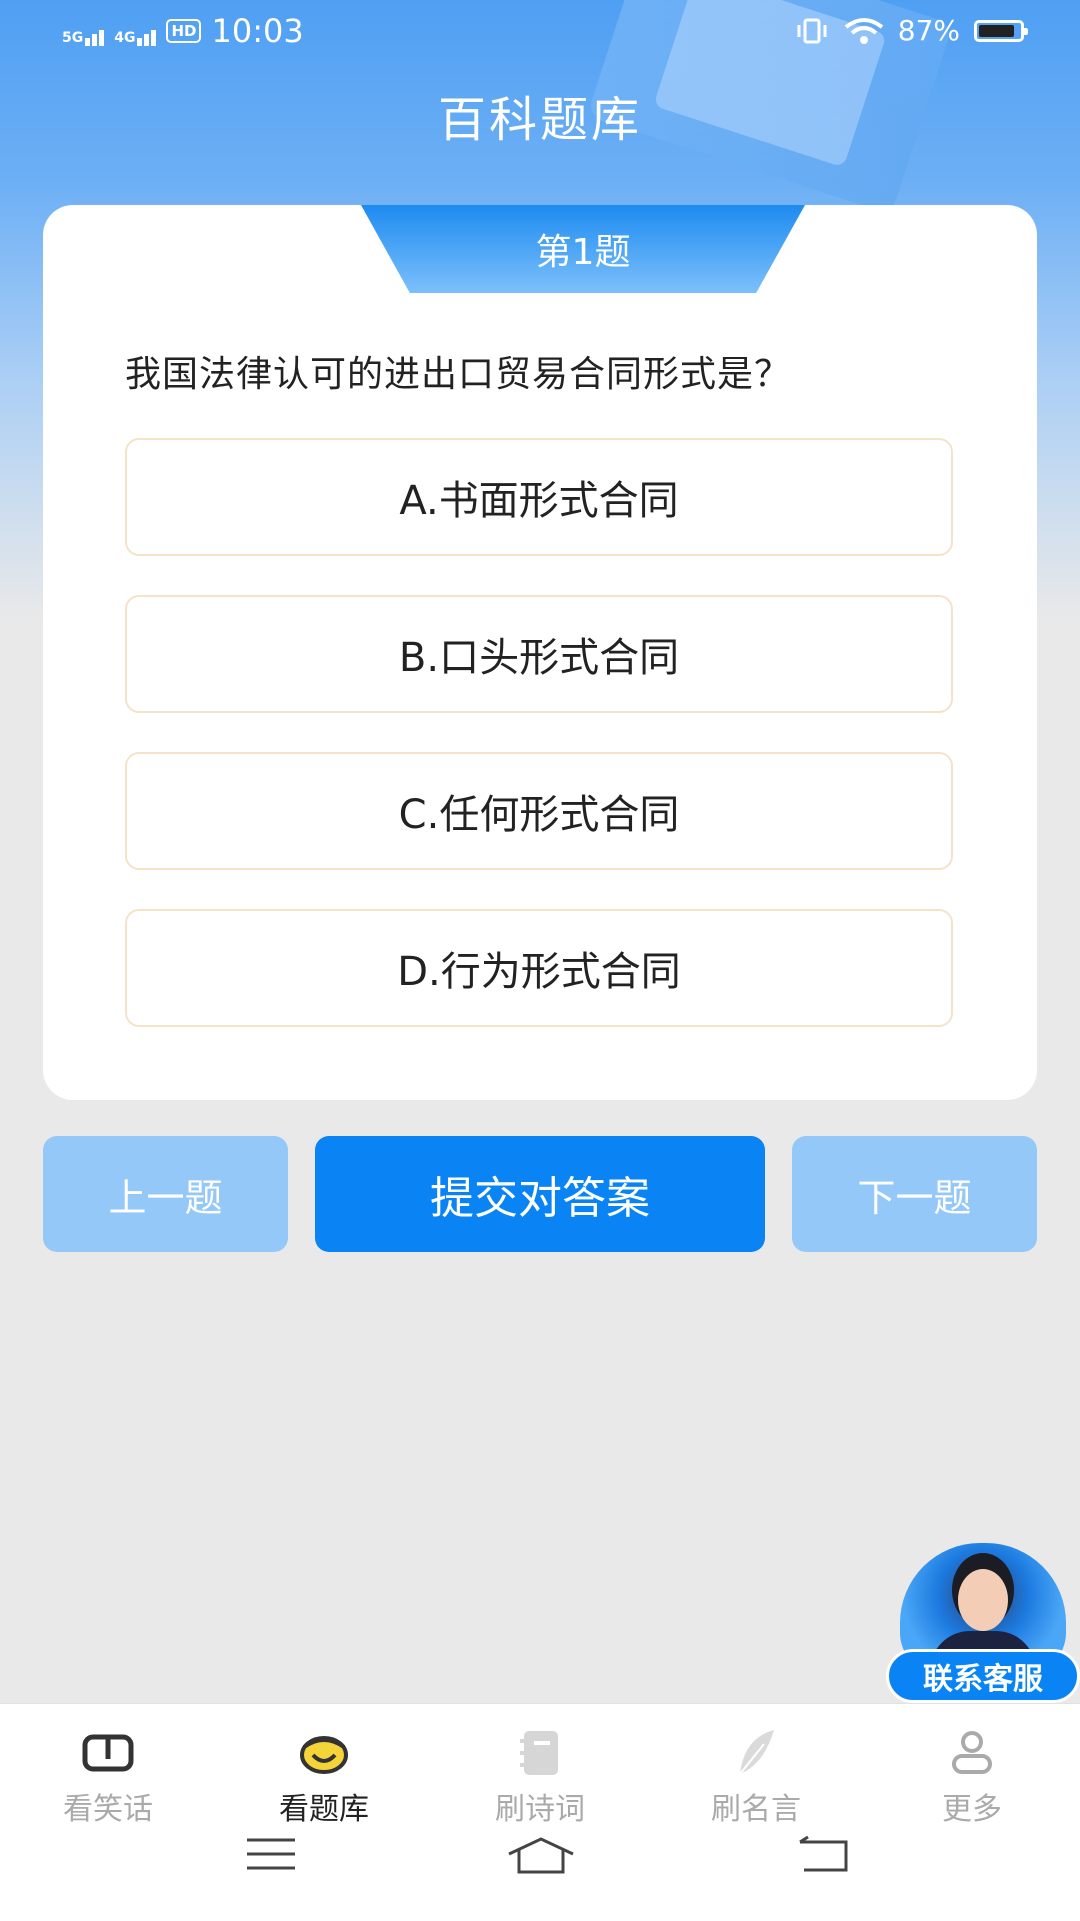 This screenshot has height=1921, width=1080. Describe the element at coordinates (824, 1856) in the screenshot. I see `back-icon` at that location.